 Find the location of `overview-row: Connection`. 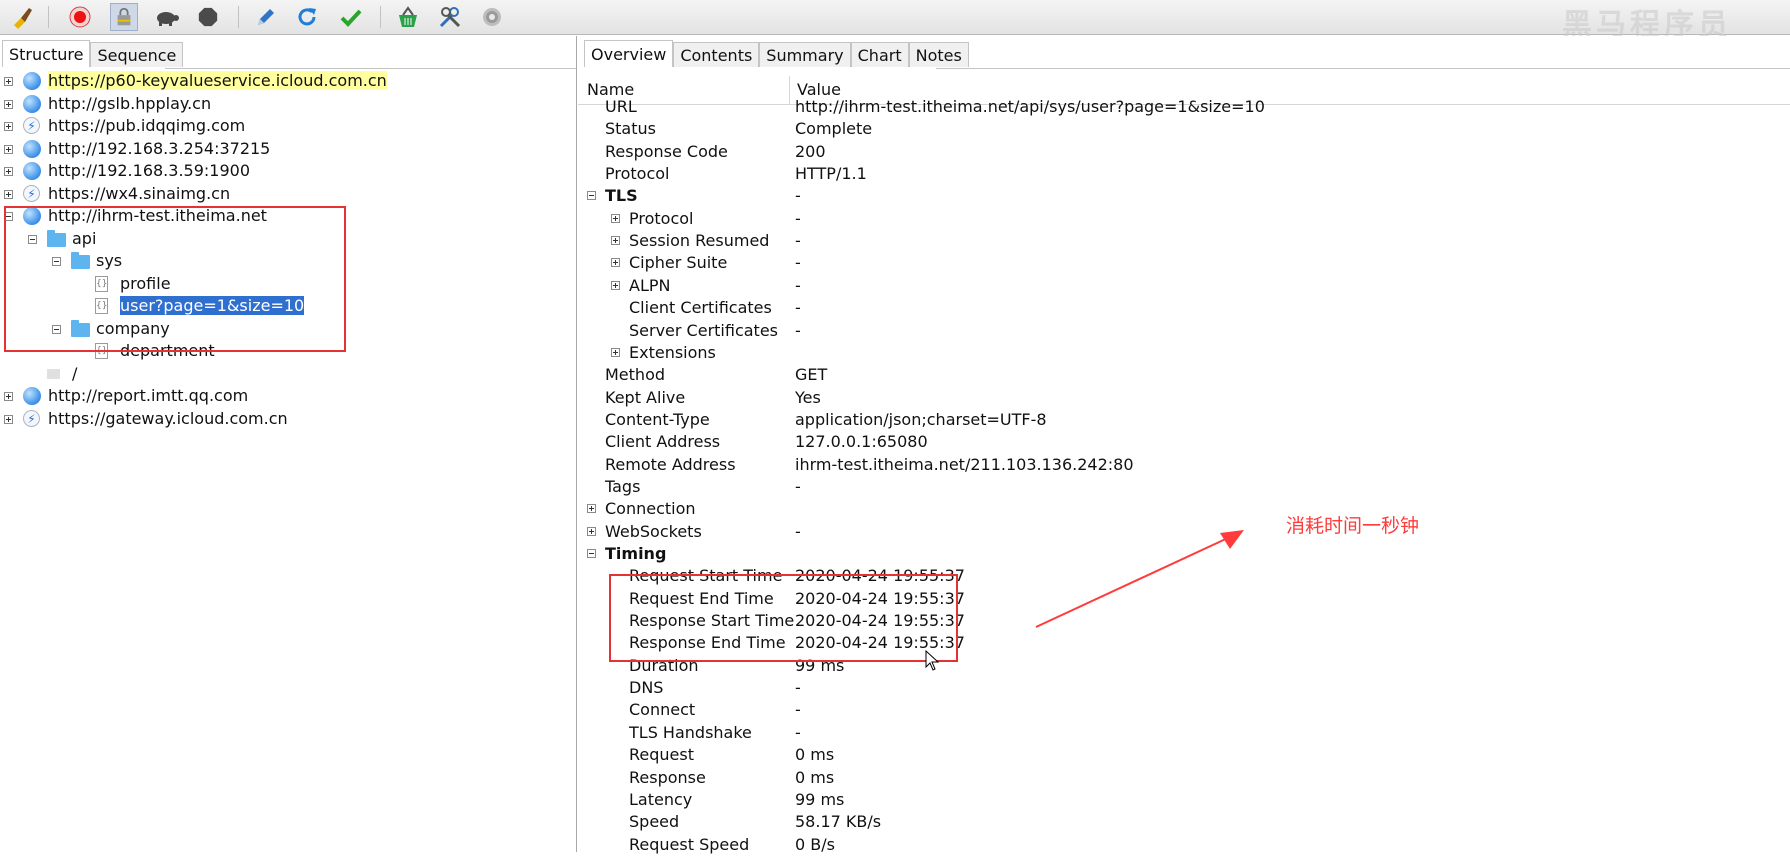

overview-row: Connection is located at coordinates (1184, 509).